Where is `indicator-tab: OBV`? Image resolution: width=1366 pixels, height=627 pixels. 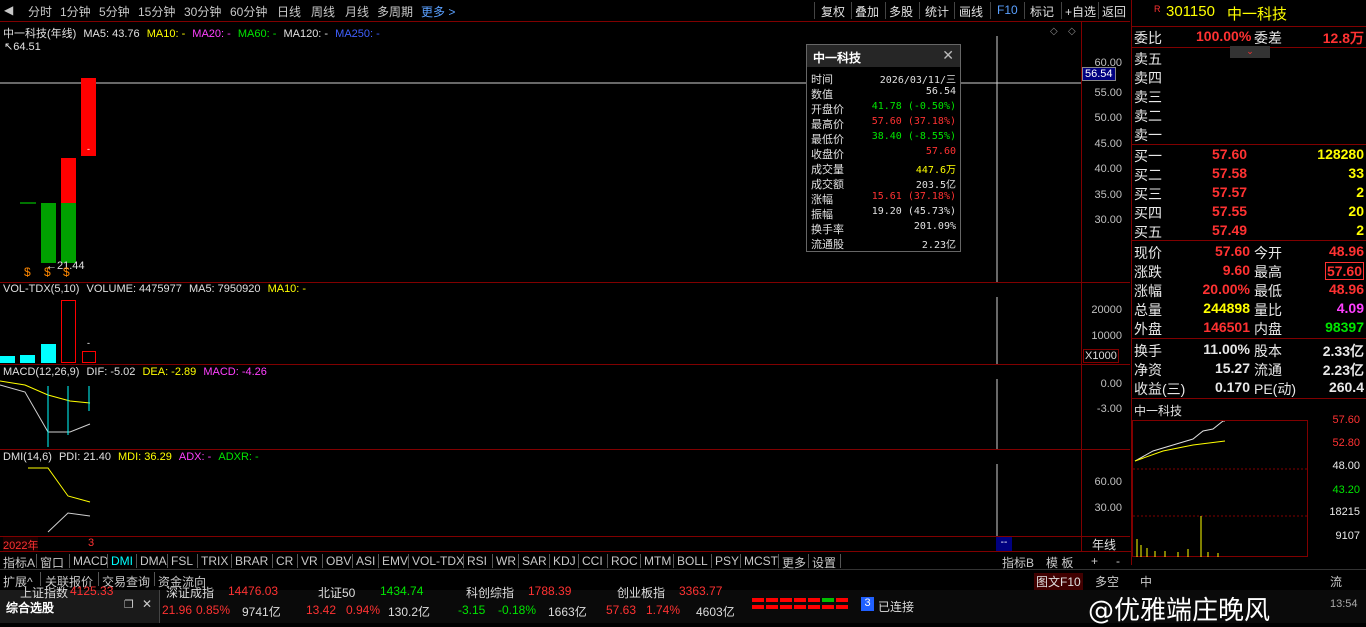 indicator-tab: OBV is located at coordinates (338, 561).